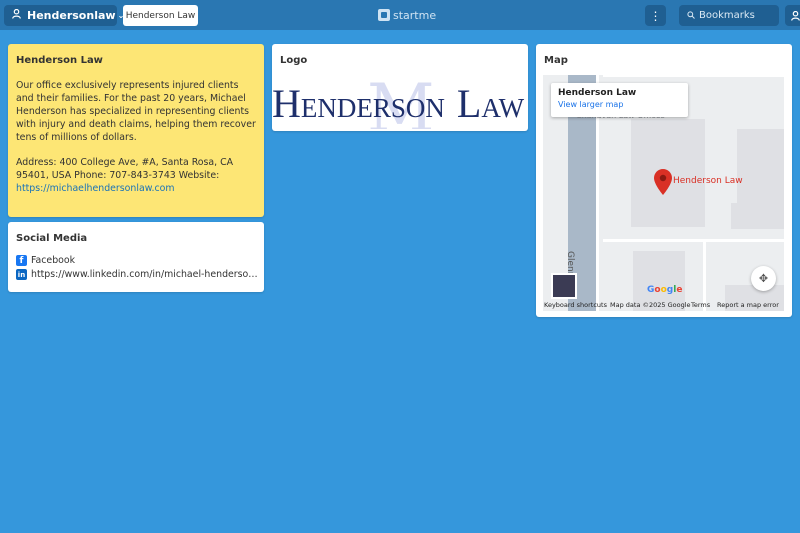  I want to click on social-link-facebook: f Facebook, so click(138, 260).